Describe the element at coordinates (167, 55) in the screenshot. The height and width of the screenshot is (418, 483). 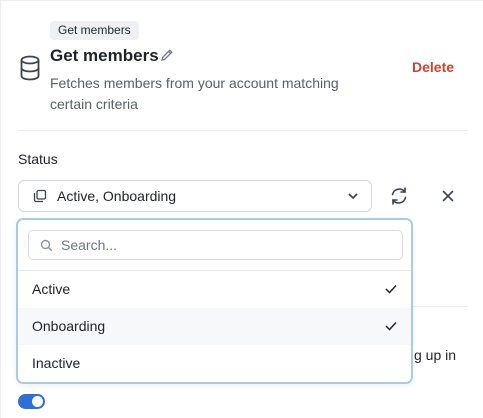
I see `pencil-icon` at that location.